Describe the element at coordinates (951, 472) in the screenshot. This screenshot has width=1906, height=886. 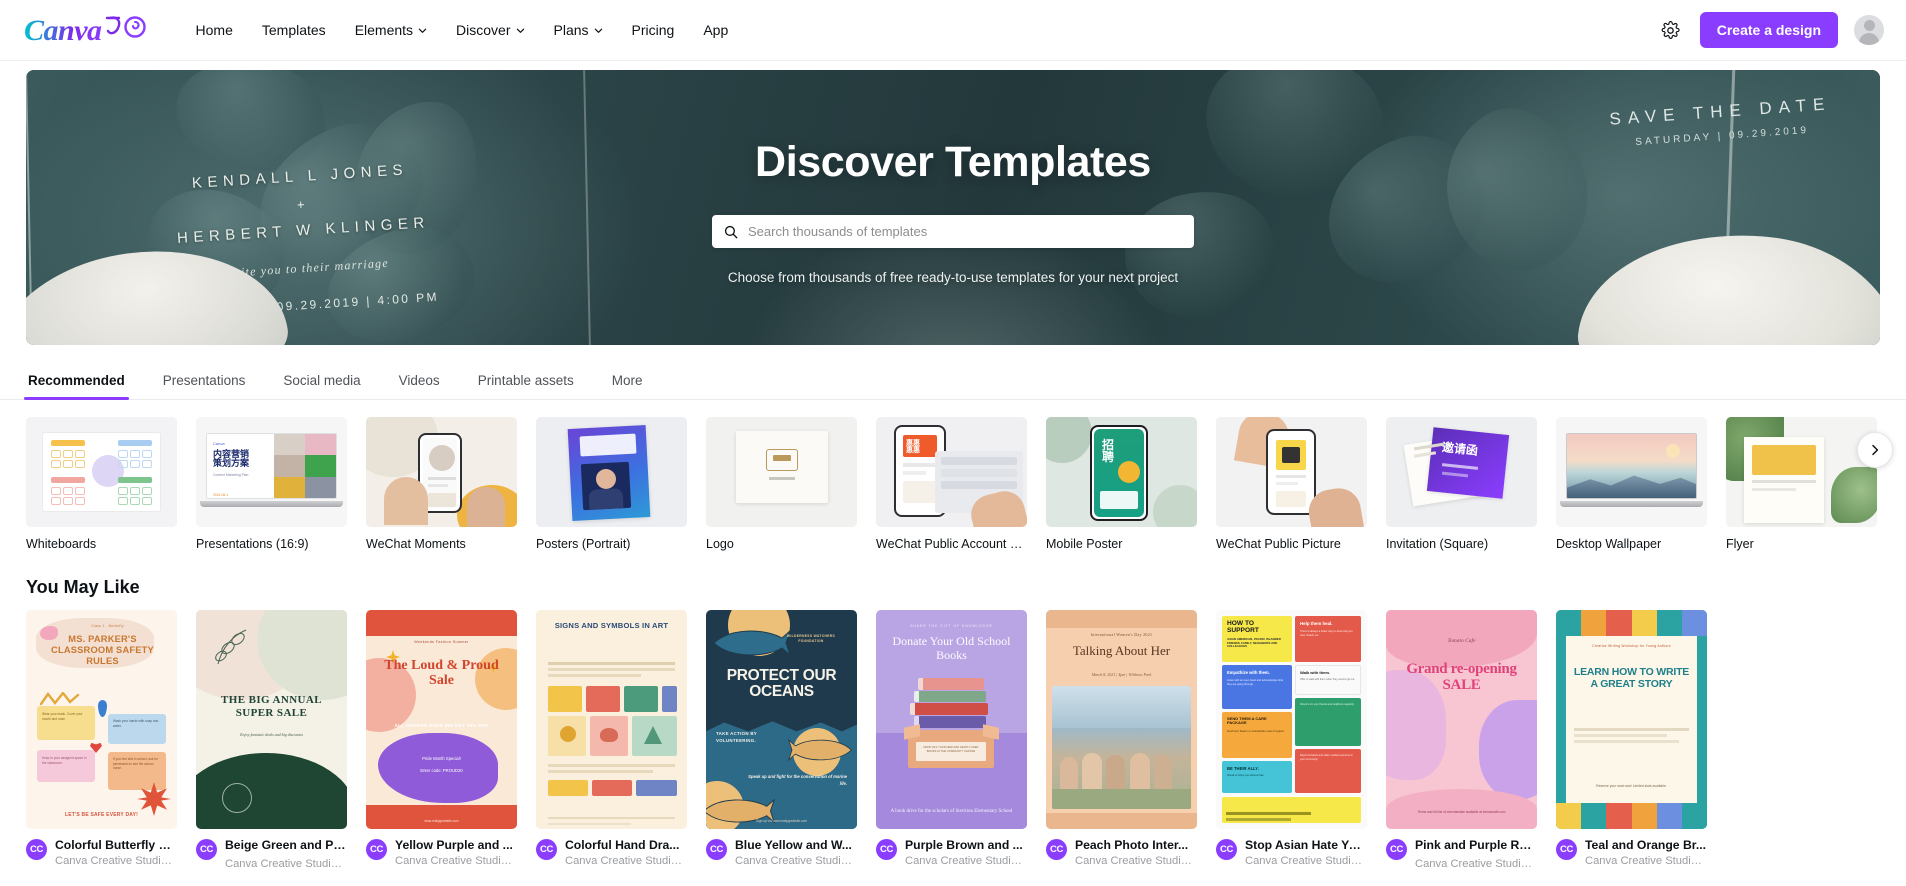
I see `category-thumbnail: 惠惠 惠惠` at that location.